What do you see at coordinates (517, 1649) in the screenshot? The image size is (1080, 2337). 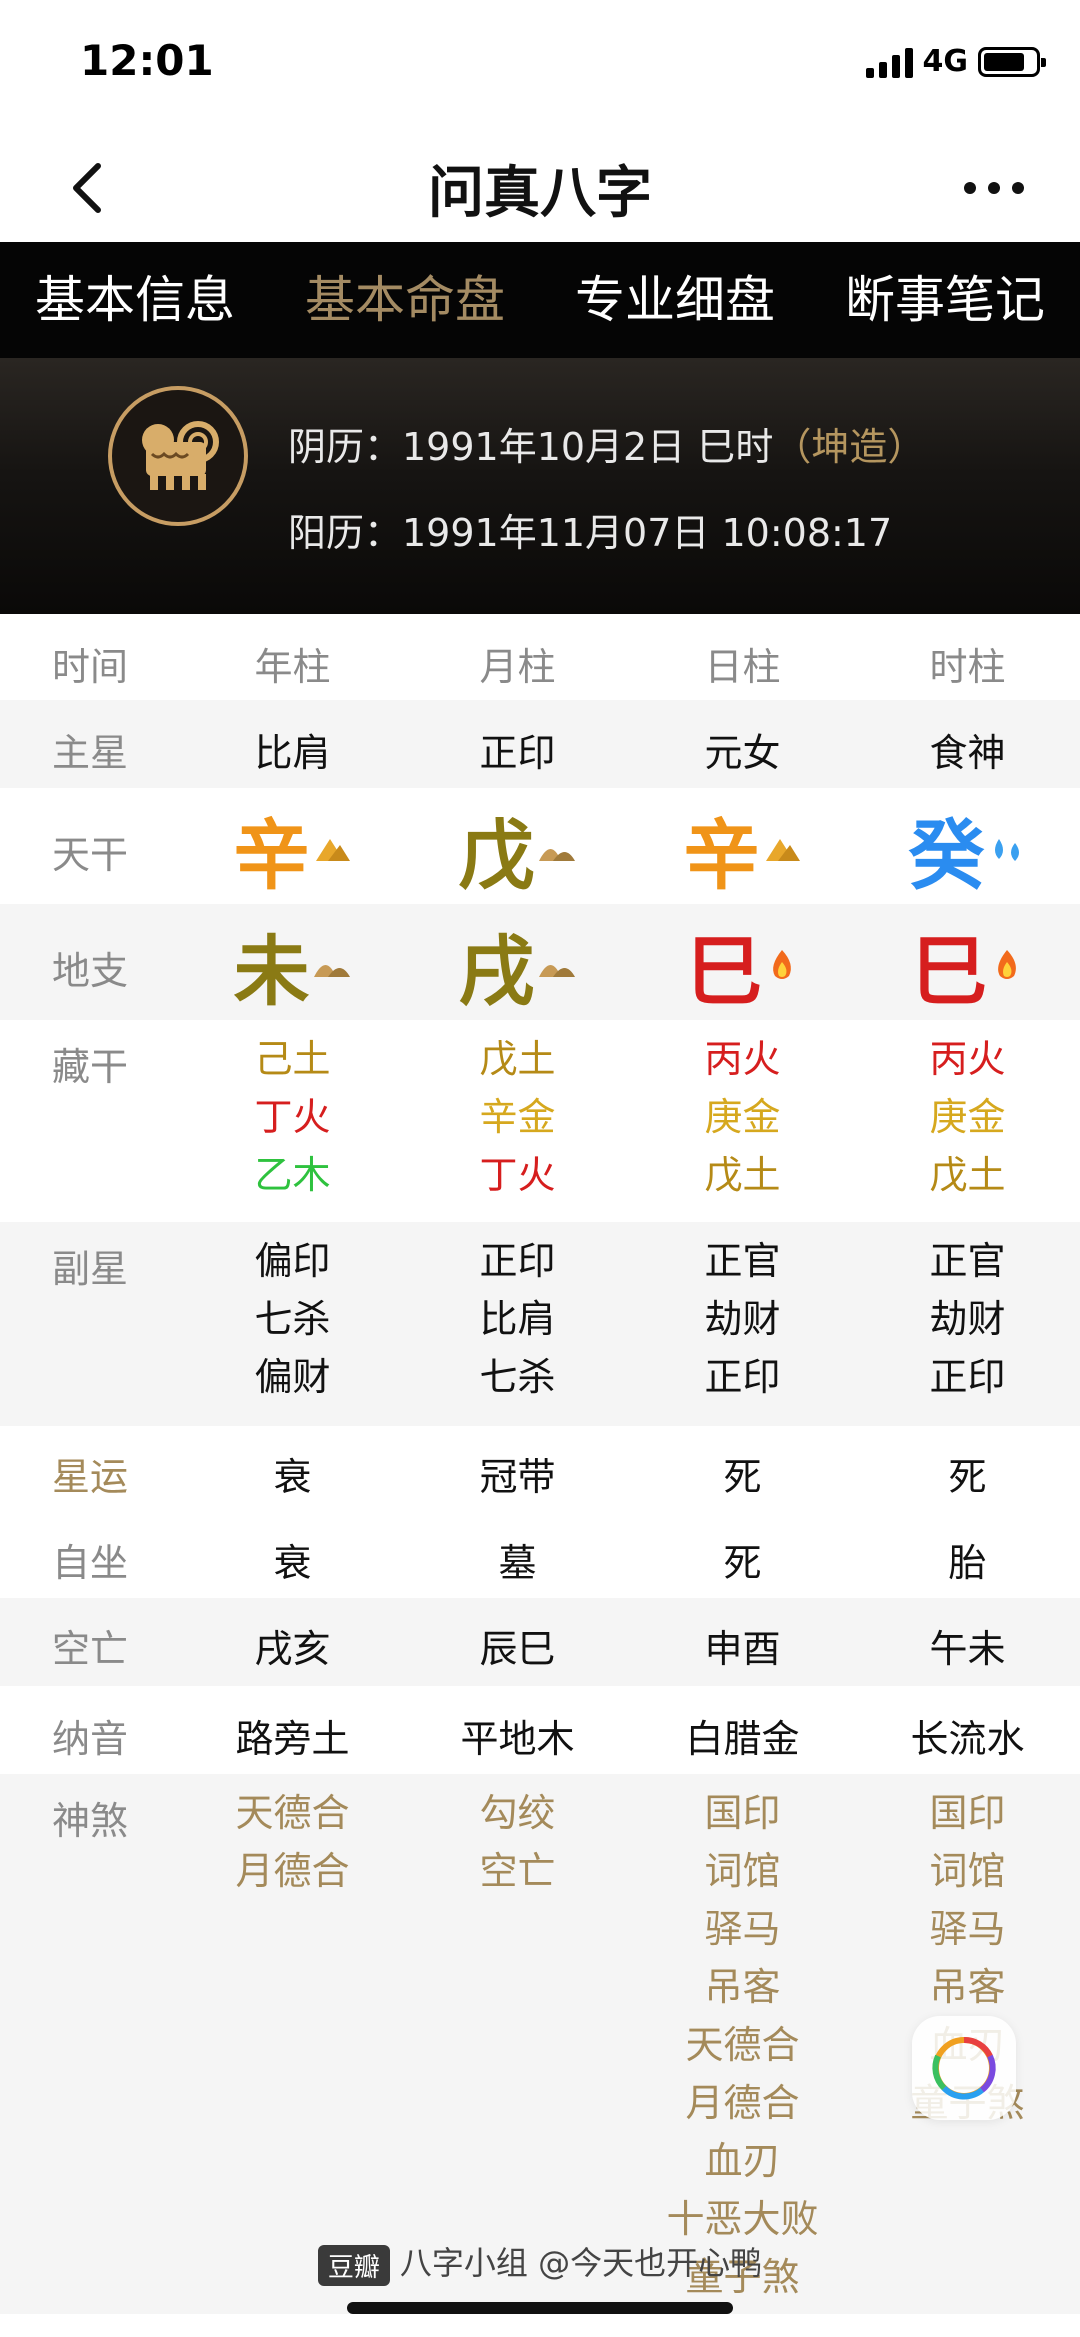 I see `kongwang-month: 辰巳` at bounding box center [517, 1649].